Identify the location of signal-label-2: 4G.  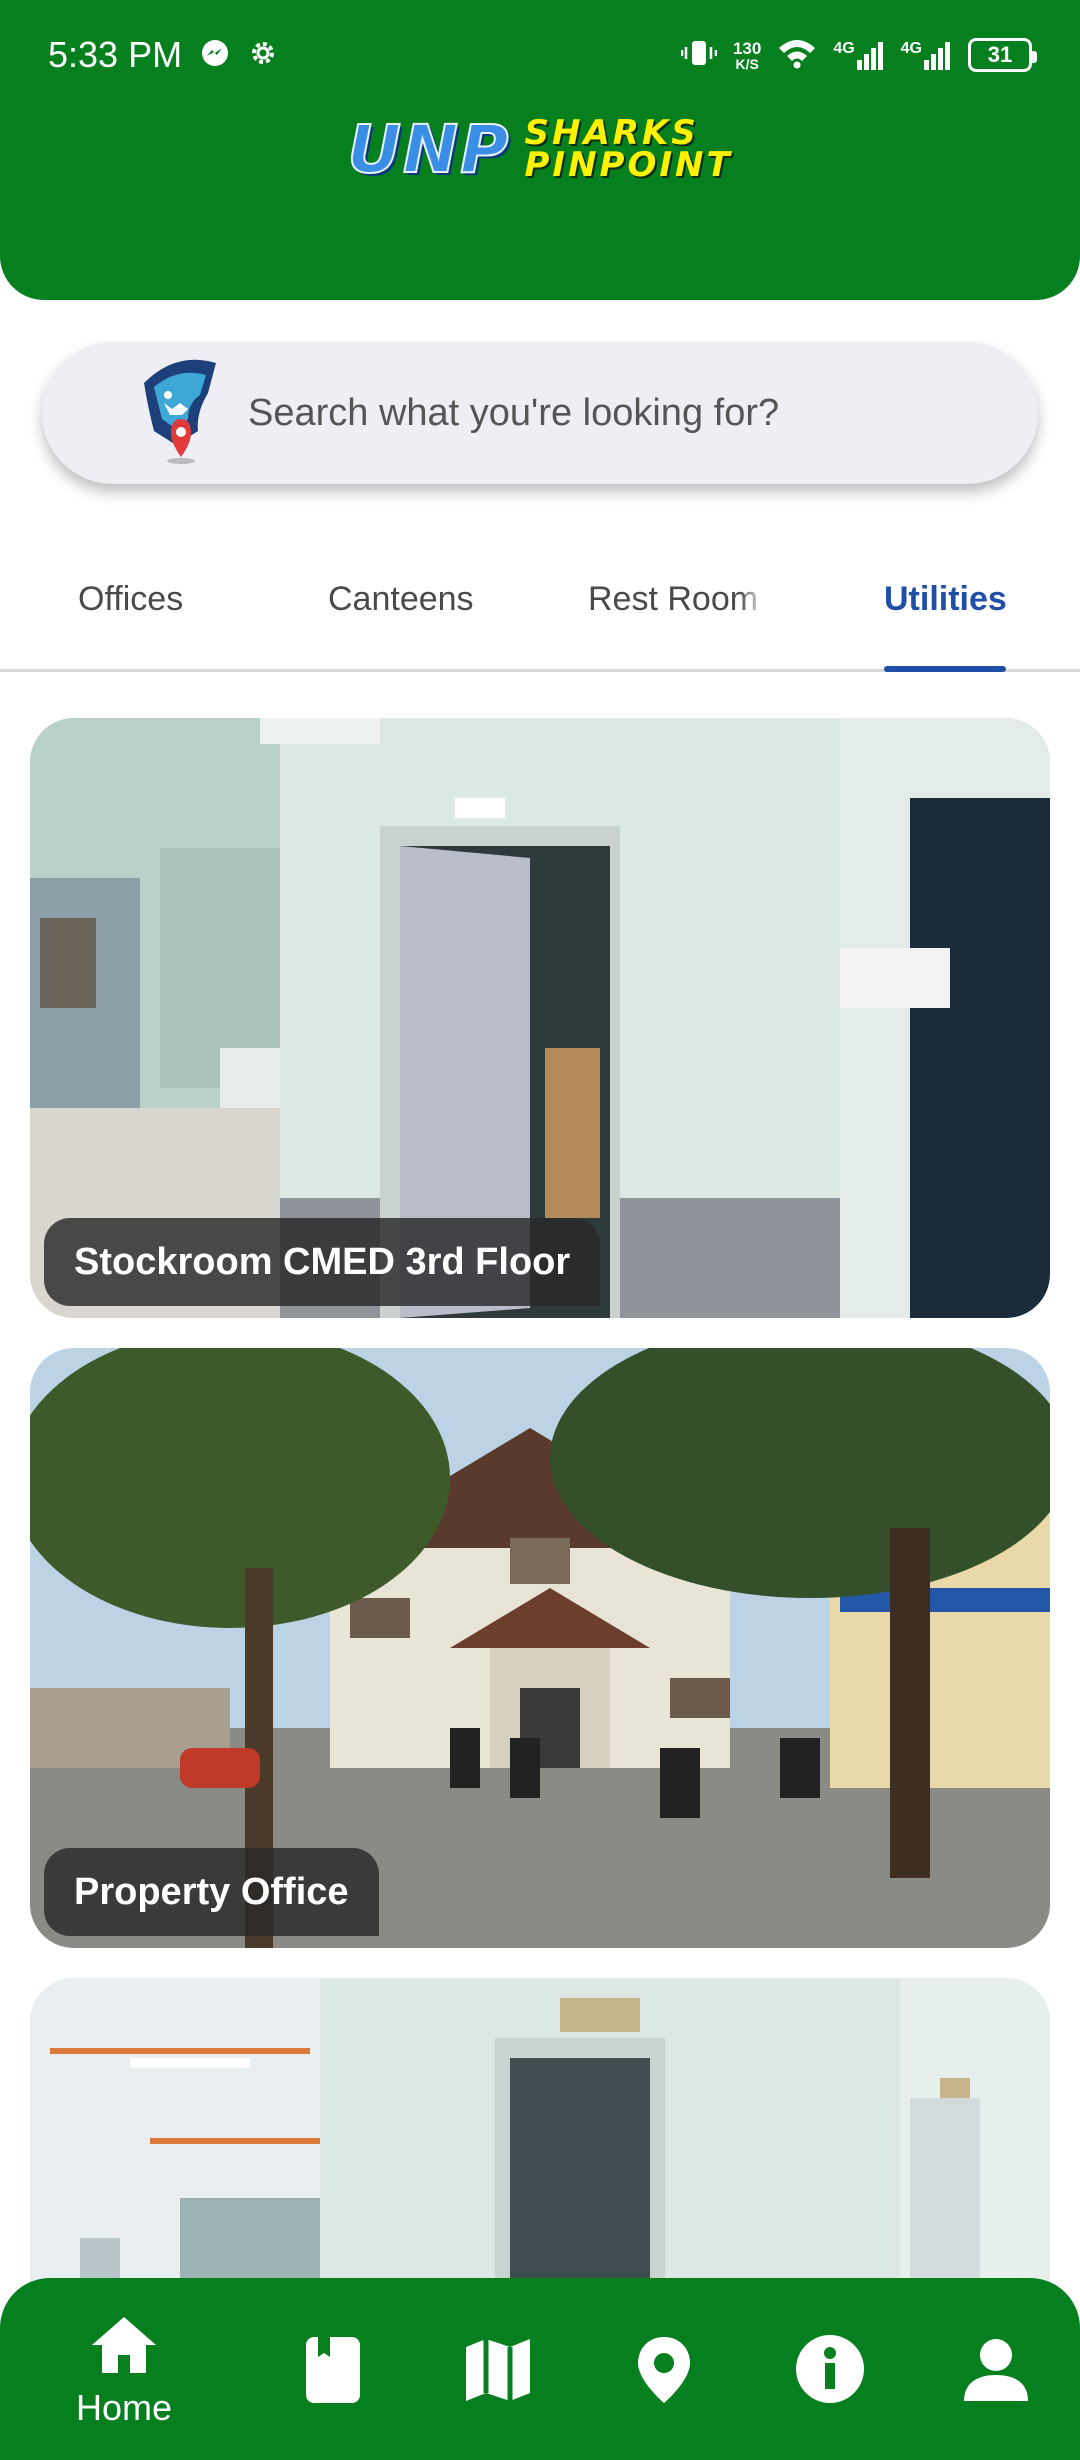
(911, 48).